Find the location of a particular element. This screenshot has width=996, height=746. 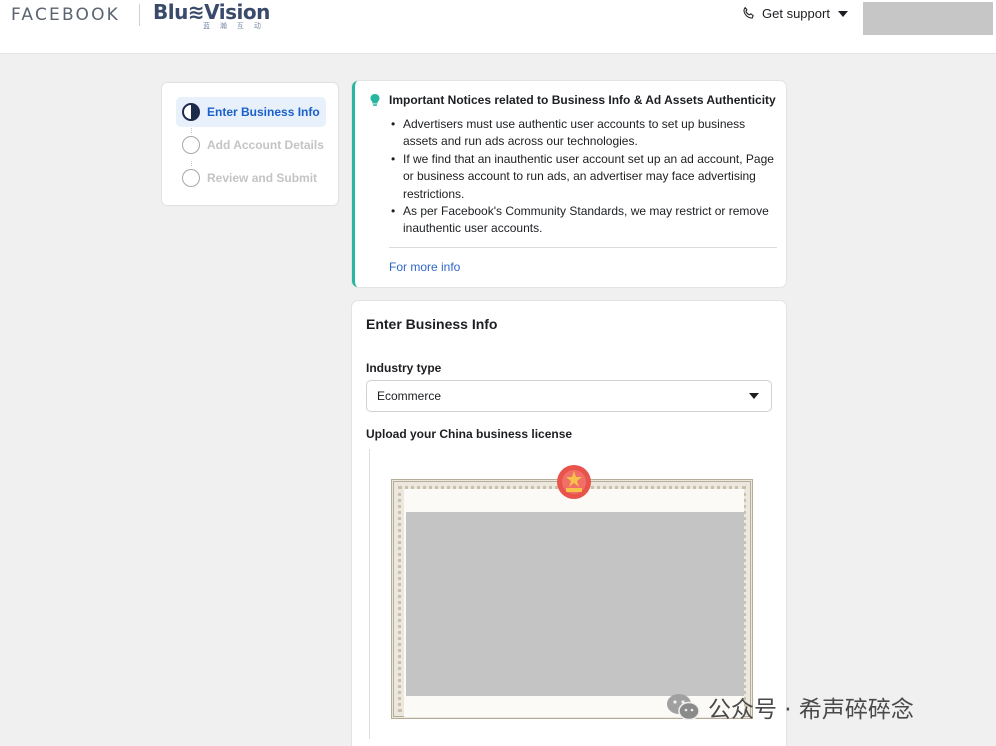

step-label: Review and Submit is located at coordinates (262, 178).